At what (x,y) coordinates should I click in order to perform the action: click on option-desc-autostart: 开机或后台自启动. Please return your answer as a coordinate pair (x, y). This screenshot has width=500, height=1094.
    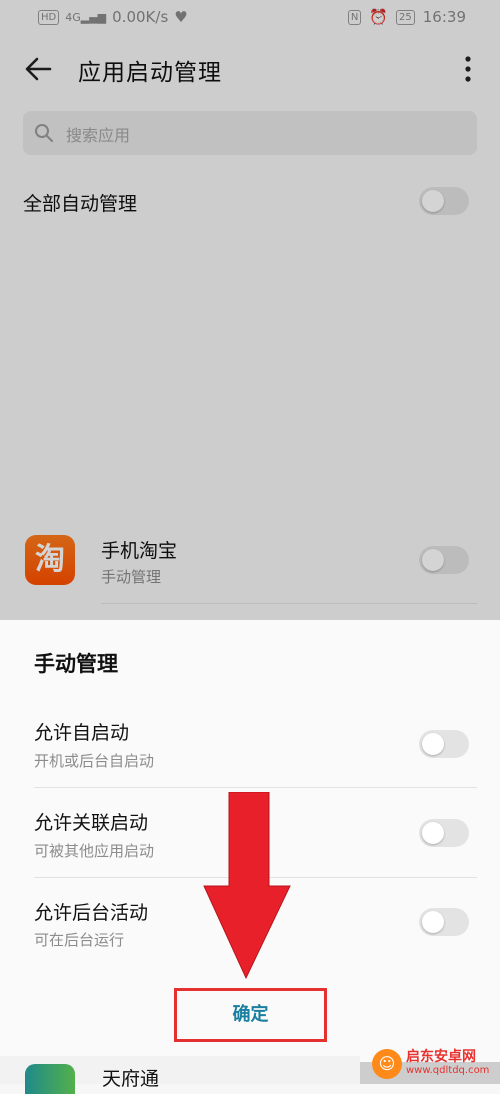
    Looking at the image, I should click on (94, 761).